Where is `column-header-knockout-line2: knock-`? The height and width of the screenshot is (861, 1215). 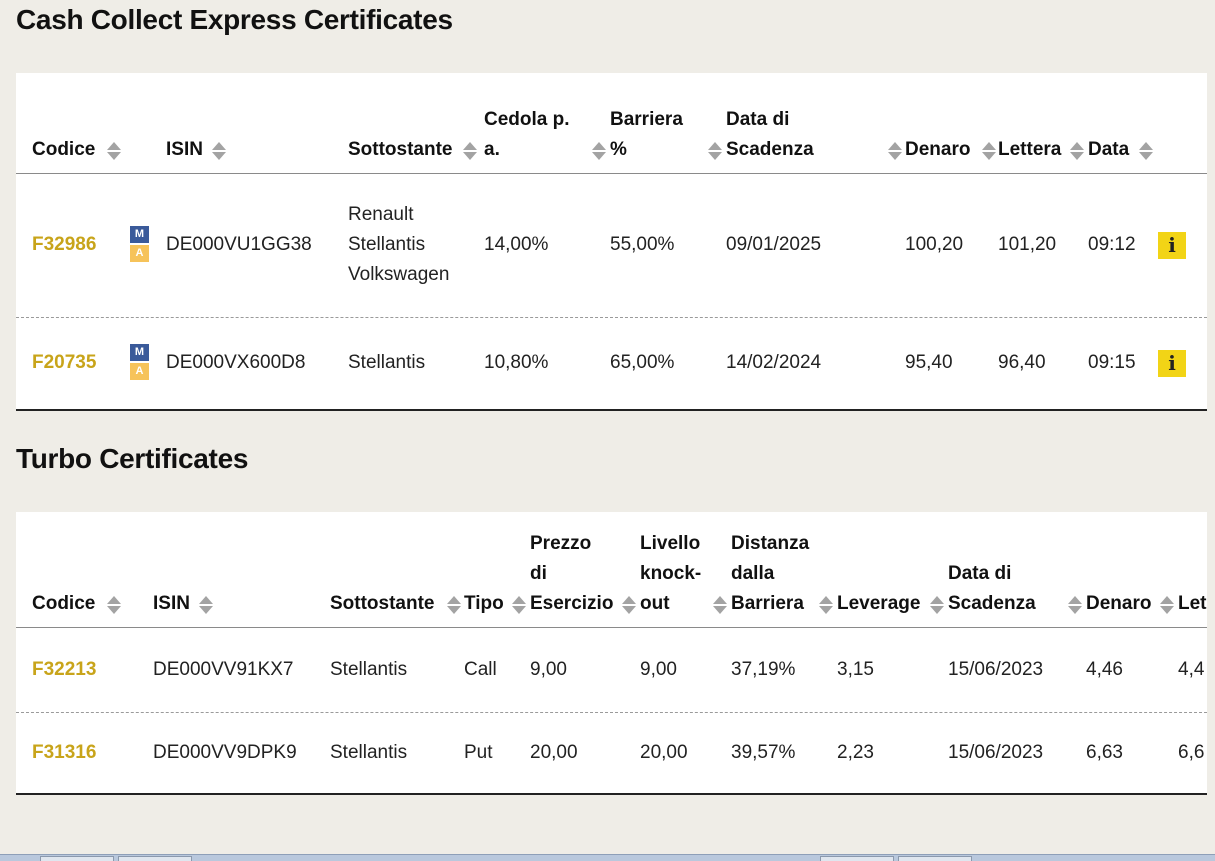
column-header-knockout-line2: knock- is located at coordinates (670, 574).